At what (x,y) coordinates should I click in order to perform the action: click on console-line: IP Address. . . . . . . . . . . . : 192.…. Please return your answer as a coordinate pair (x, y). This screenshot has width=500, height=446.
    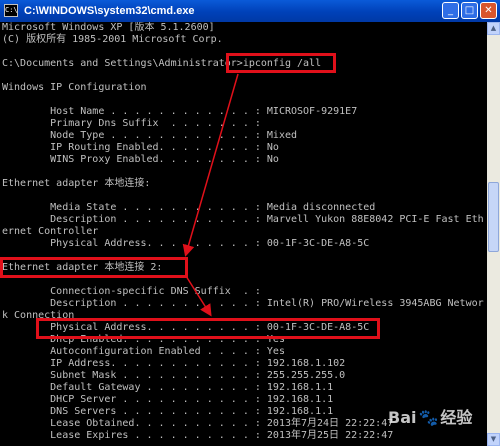
    Looking at the image, I should click on (174, 363).